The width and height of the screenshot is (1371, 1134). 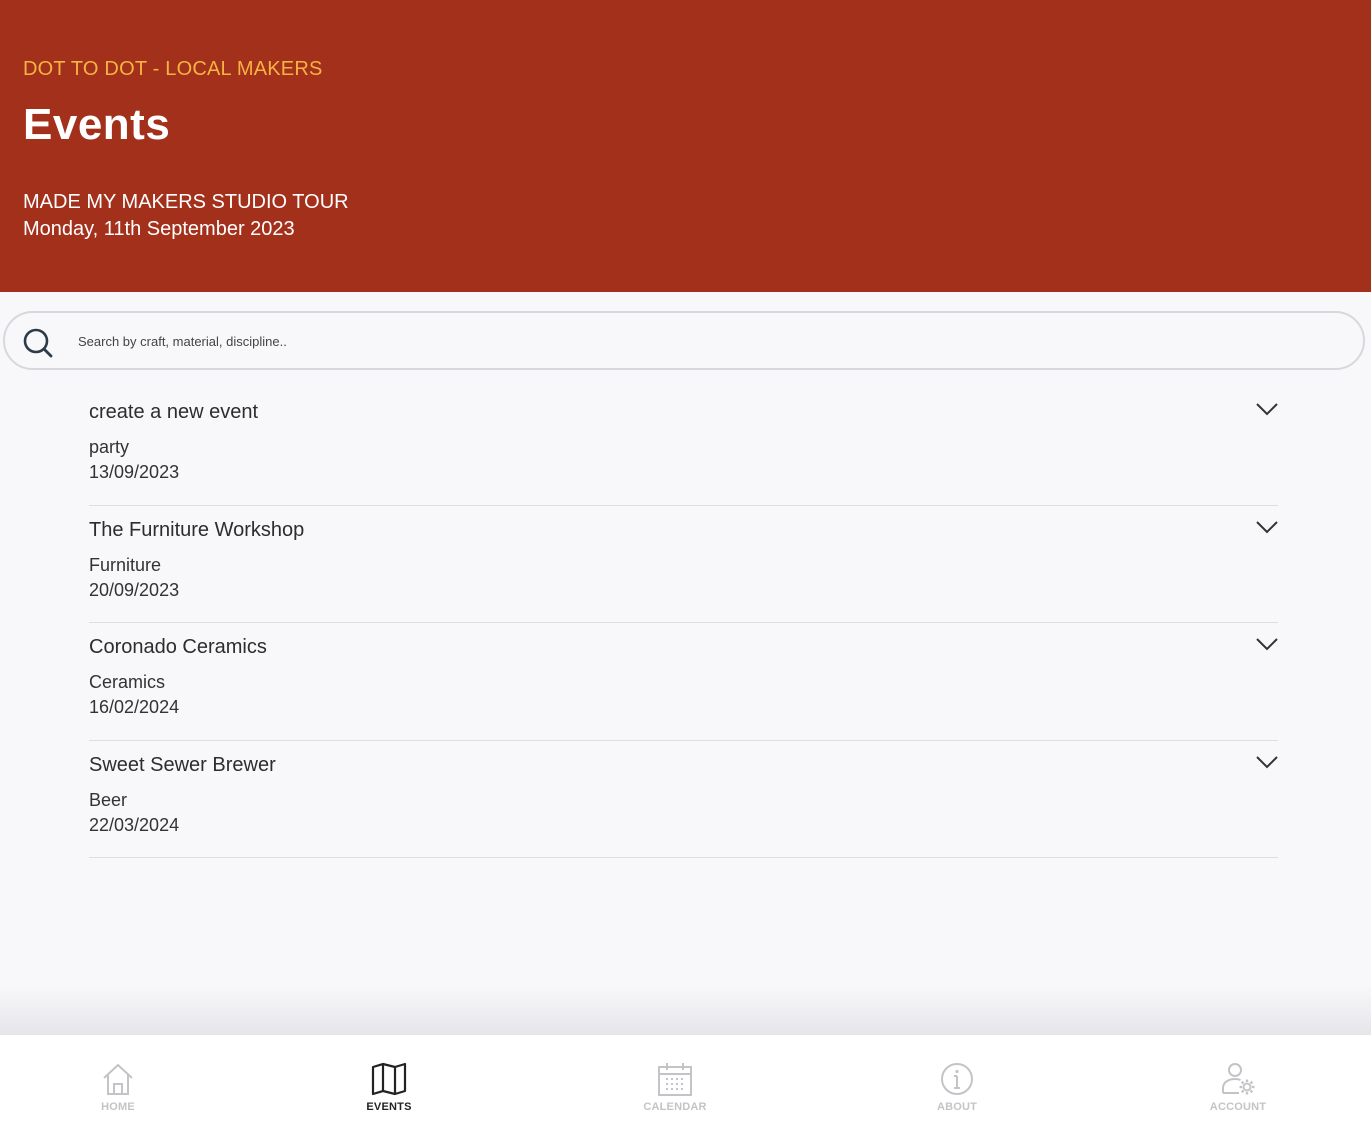 I want to click on event-category: party, so click(x=109, y=447).